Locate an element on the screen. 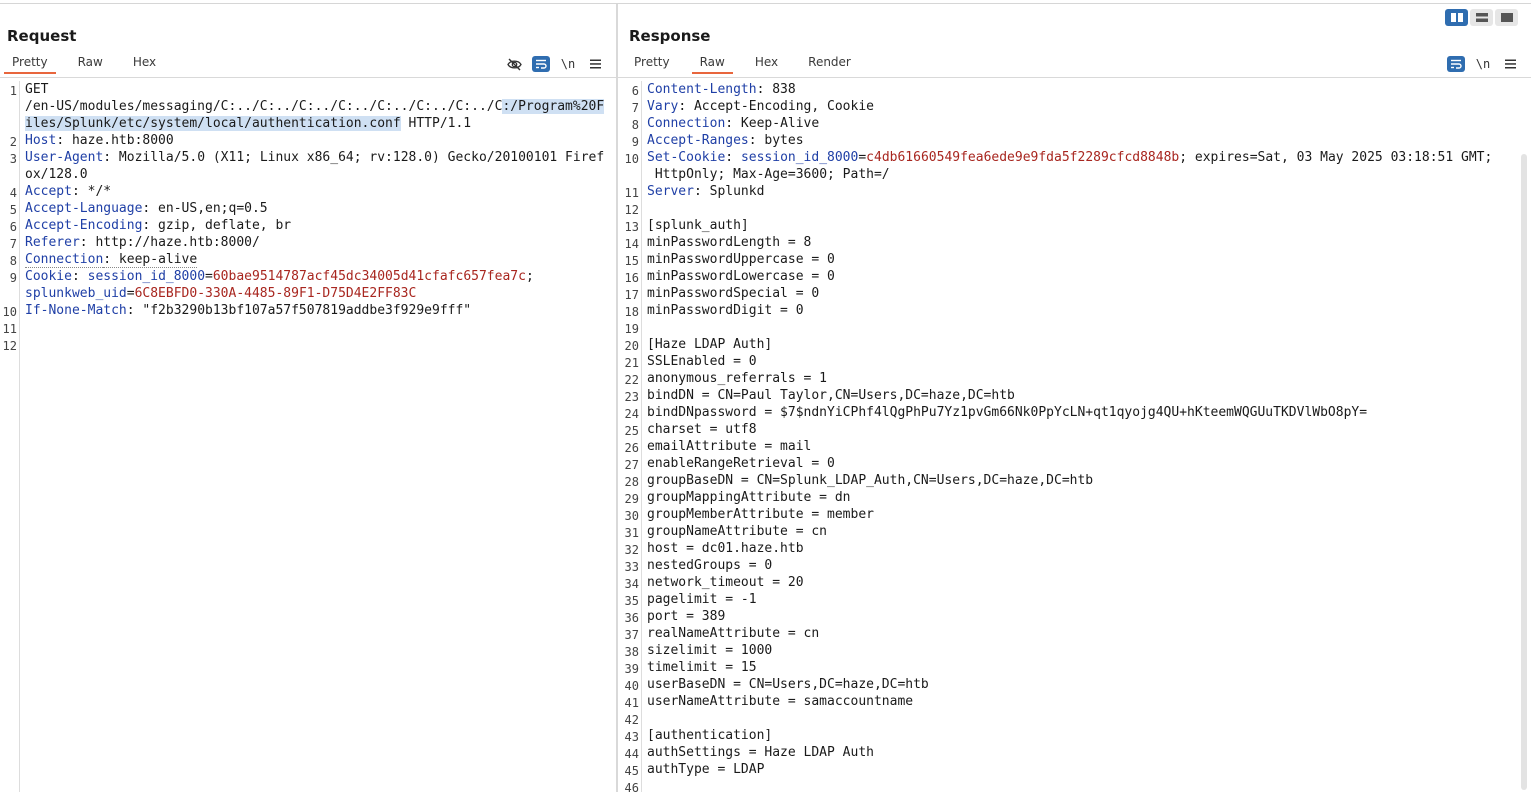 The width and height of the screenshot is (1531, 792). eye-off-icon is located at coordinates (514, 64).